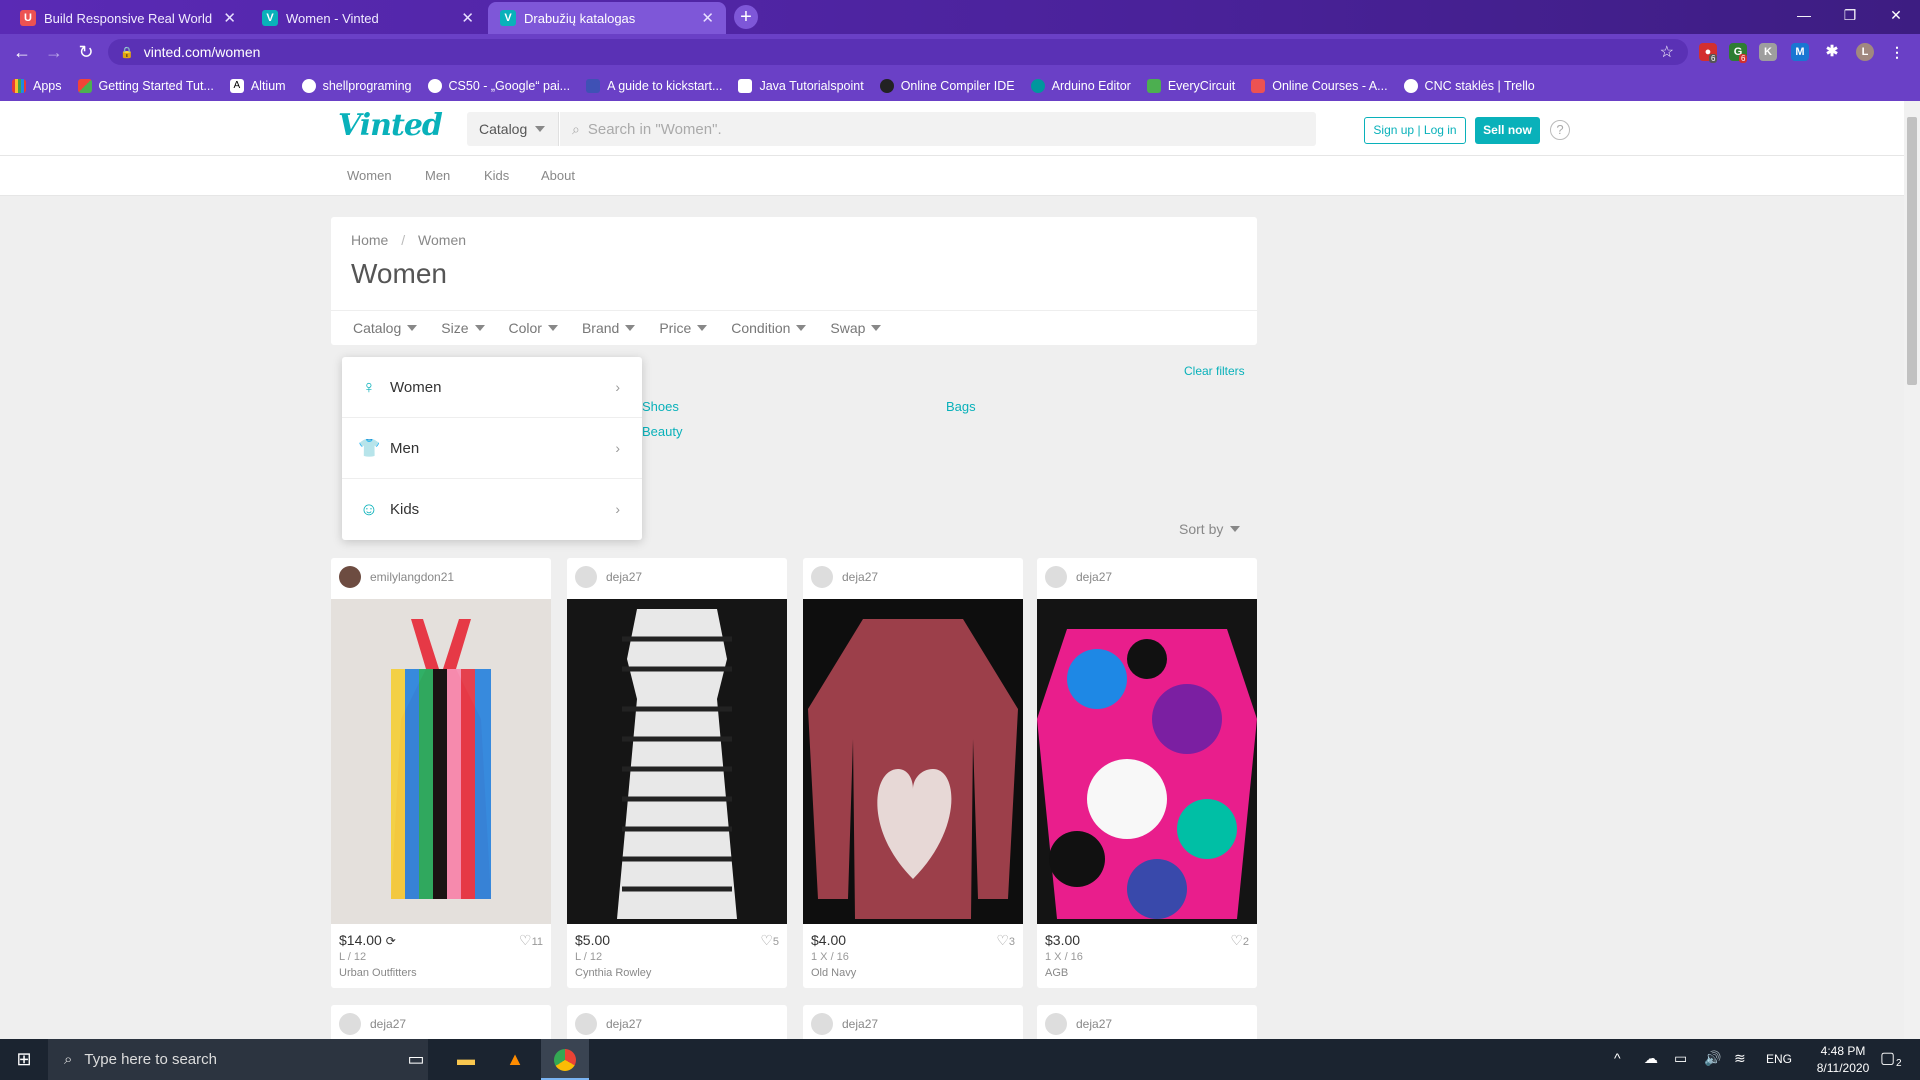  What do you see at coordinates (1740, 1058) in the screenshot?
I see `wifi-icon: ≋` at bounding box center [1740, 1058].